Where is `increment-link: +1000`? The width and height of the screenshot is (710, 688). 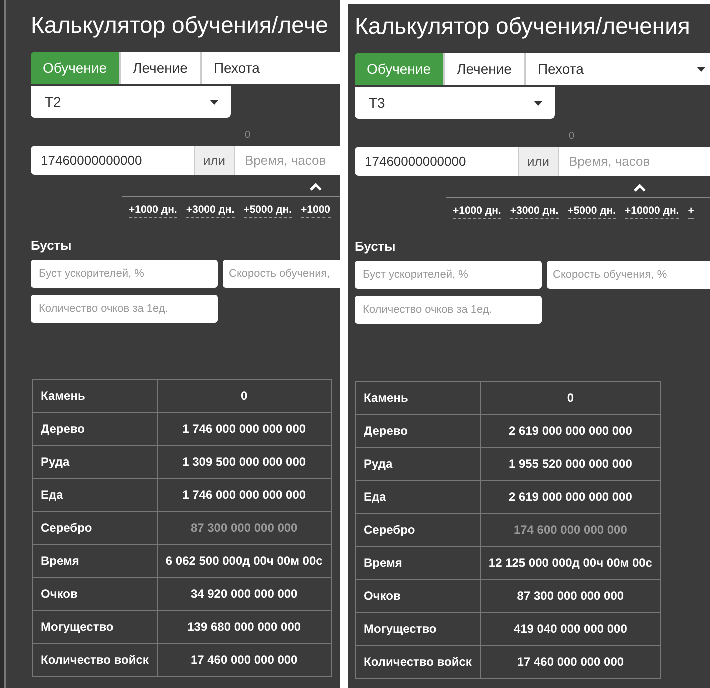
increment-link: +1000 is located at coordinates (316, 210).